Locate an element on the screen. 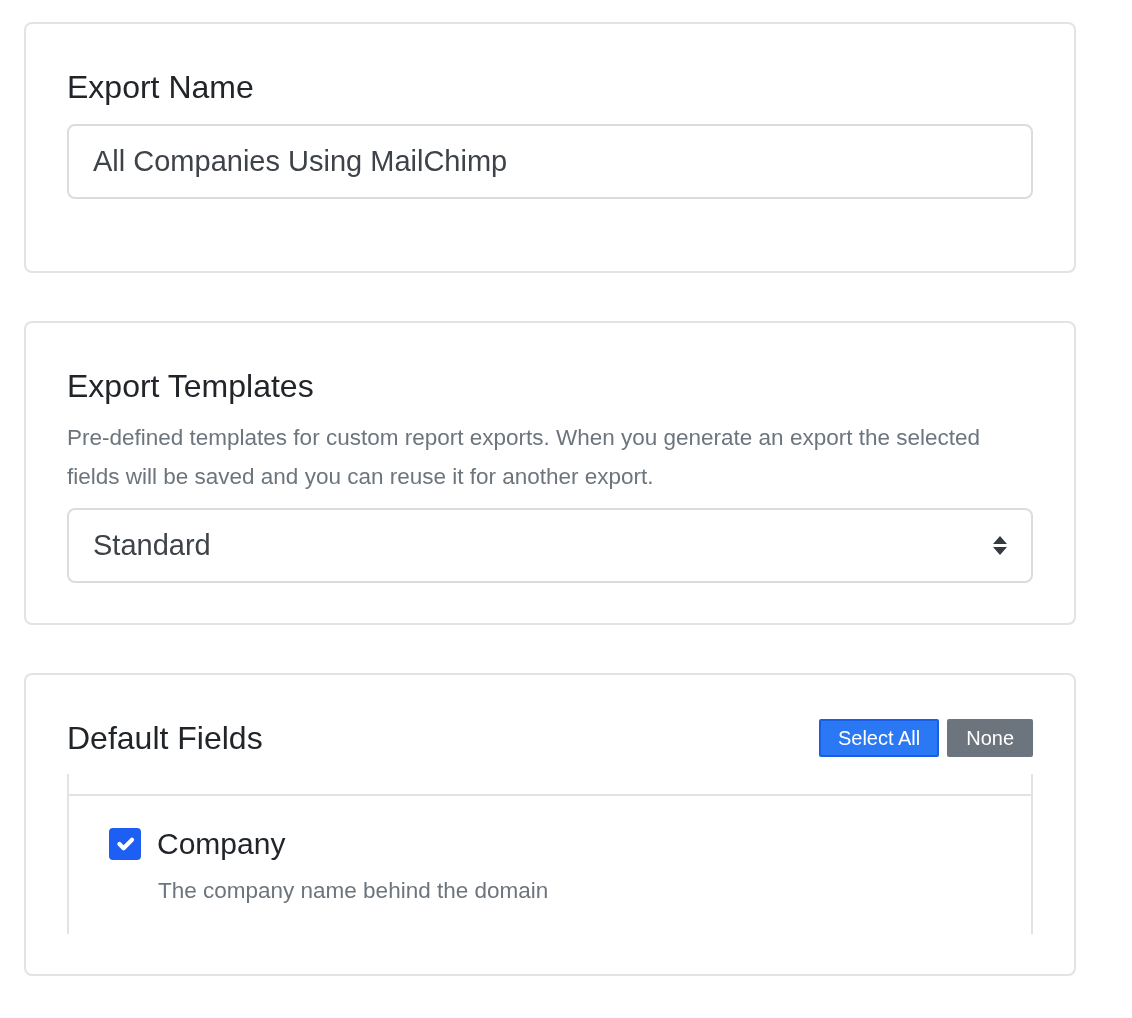  section-title: Default Fields is located at coordinates (165, 738).